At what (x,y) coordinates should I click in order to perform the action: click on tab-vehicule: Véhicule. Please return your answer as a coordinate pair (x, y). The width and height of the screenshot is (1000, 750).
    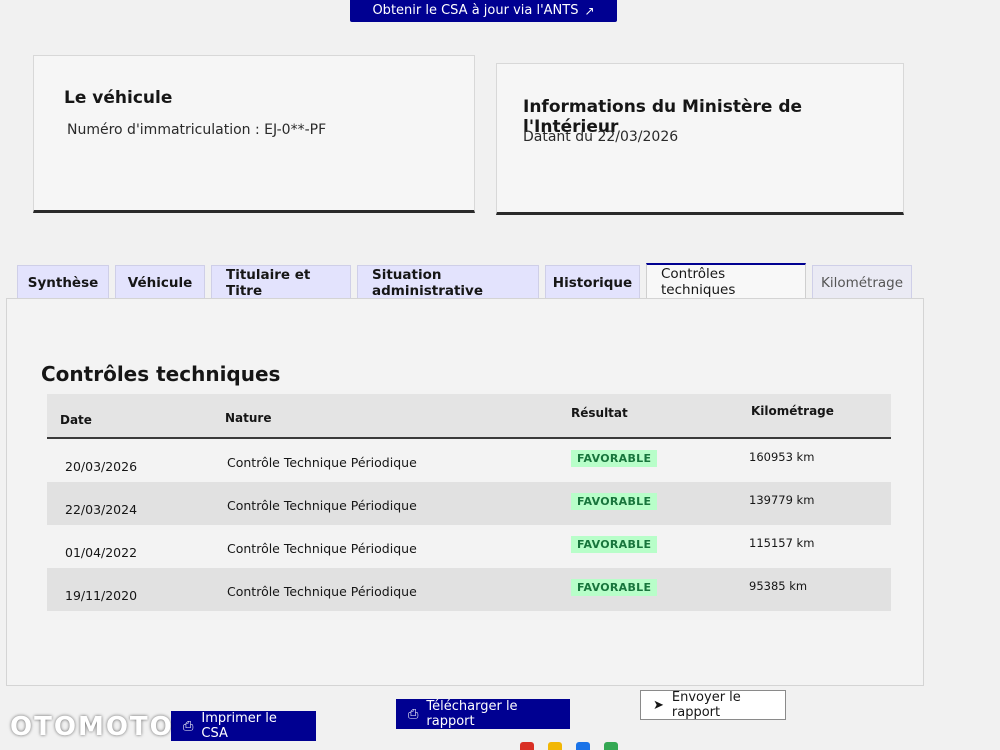
    Looking at the image, I should click on (160, 282).